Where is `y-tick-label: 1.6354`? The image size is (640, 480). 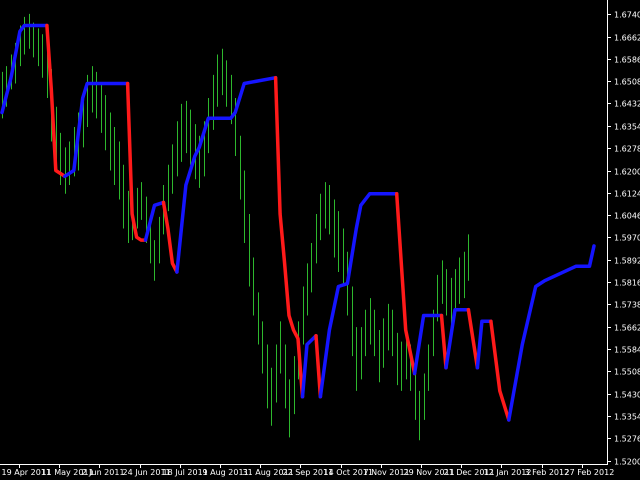 y-tick-label: 1.6354 is located at coordinates (627, 127).